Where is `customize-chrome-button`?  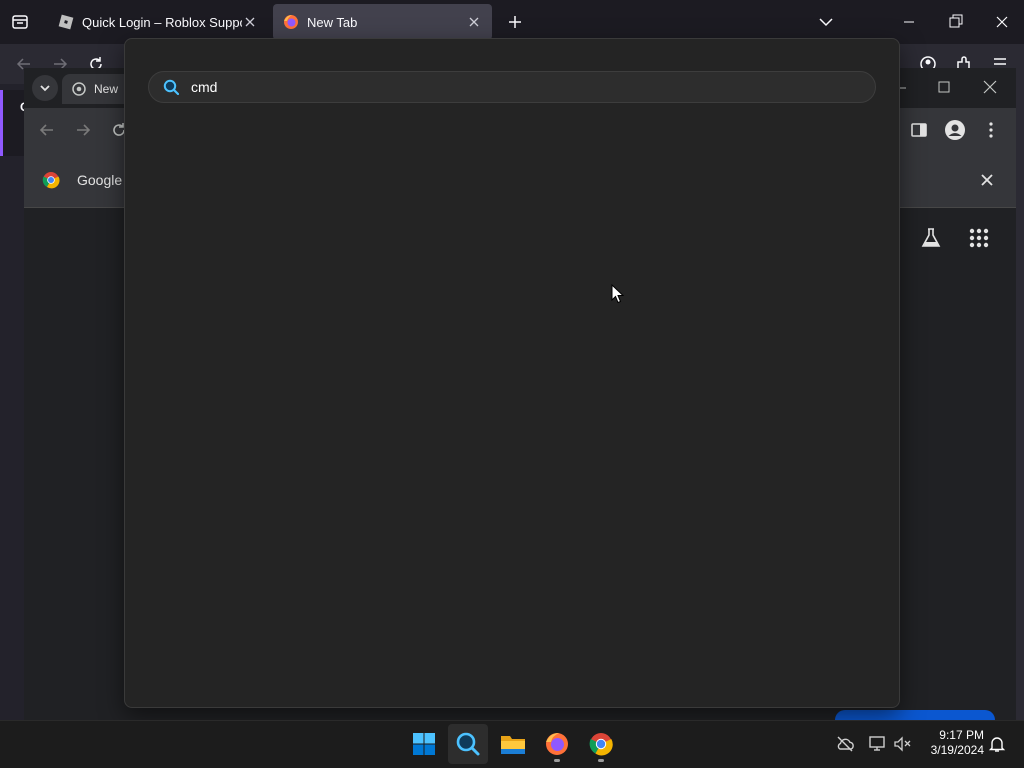 customize-chrome-button is located at coordinates (915, 715).